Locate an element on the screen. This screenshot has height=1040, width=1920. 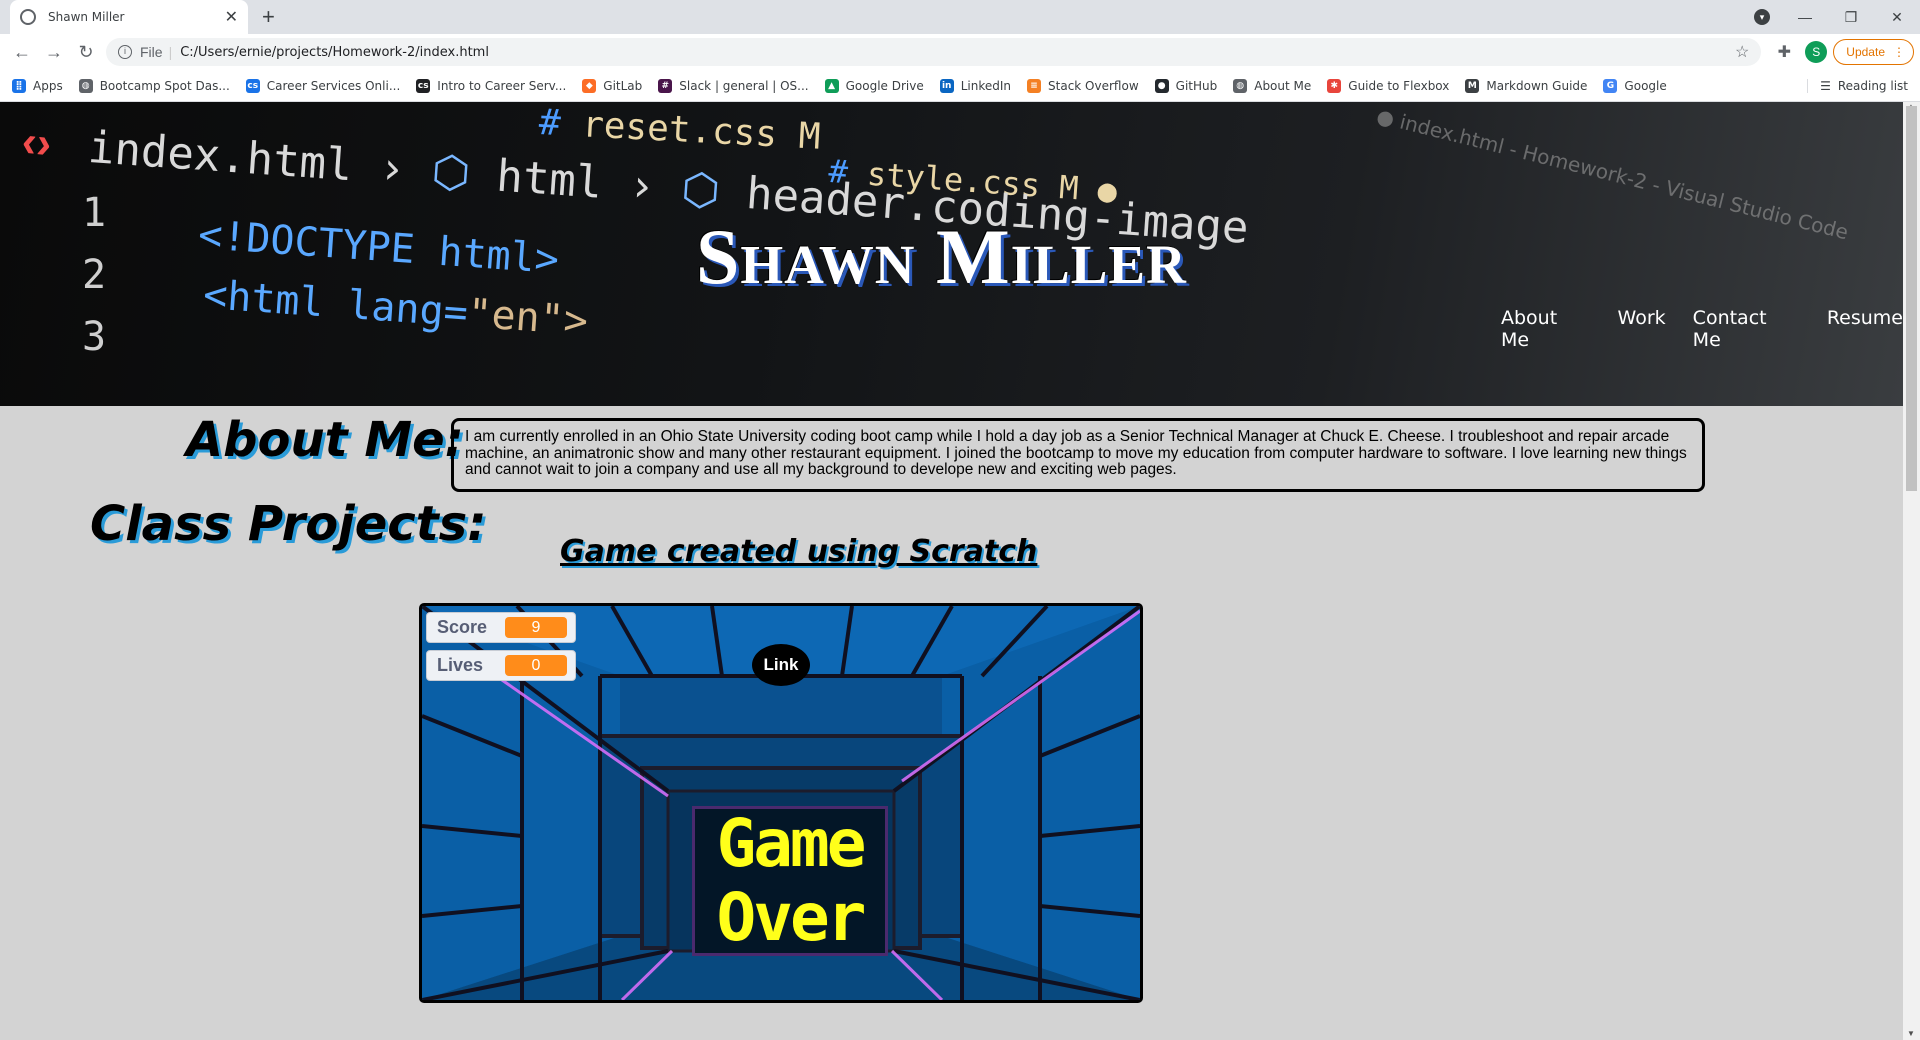
new-tab-button: + is located at coordinates (268, 17).